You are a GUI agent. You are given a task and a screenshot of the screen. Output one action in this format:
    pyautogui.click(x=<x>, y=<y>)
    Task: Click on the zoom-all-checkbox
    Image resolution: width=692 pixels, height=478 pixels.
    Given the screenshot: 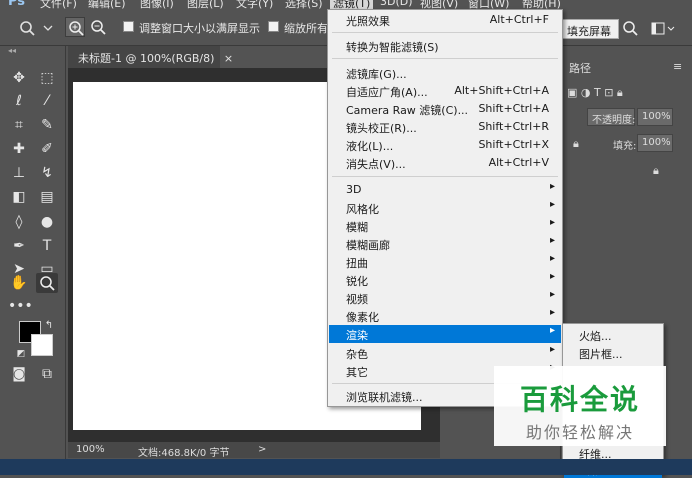 What is the action you would take?
    pyautogui.click(x=273, y=26)
    